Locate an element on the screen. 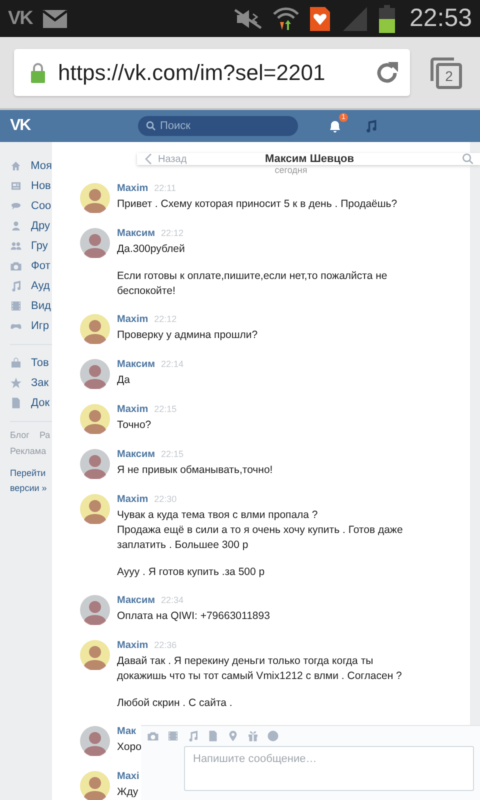 This screenshot has width=480, height=800. heart-app-icon is located at coordinates (320, 19).